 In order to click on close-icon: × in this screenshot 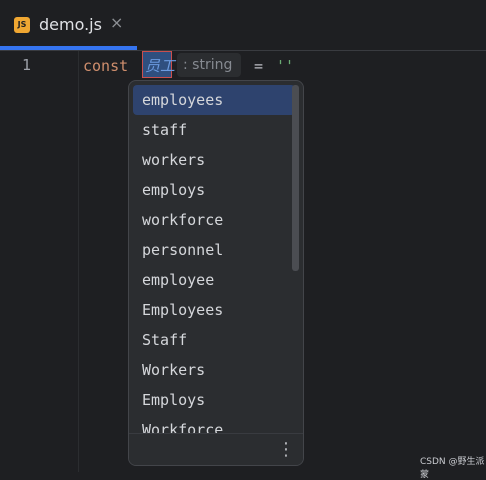, I will do `click(116, 22)`.